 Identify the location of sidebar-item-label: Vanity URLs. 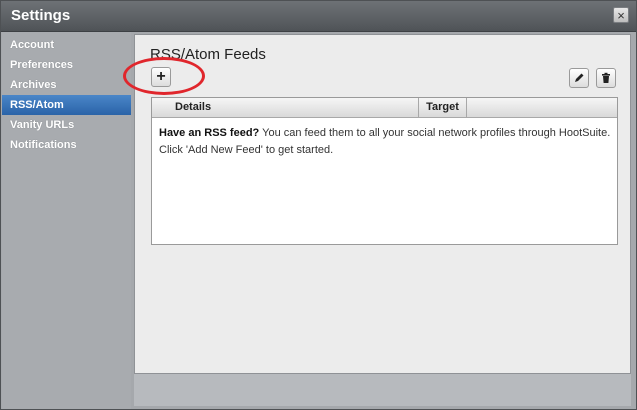
(42, 125).